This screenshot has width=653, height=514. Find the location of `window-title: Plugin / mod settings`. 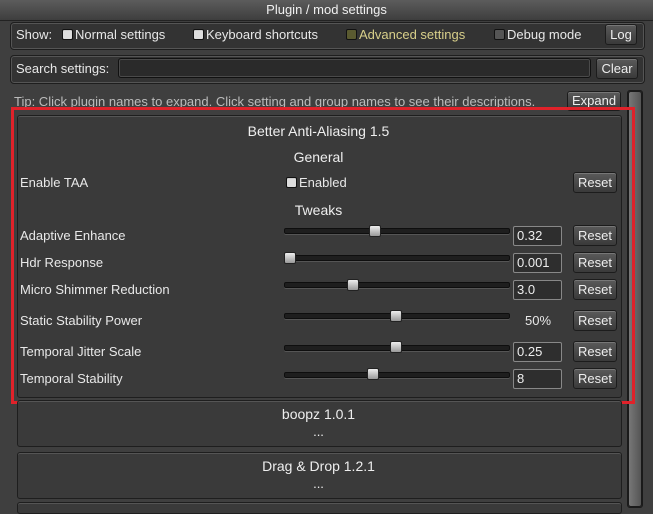

window-title: Plugin / mod settings is located at coordinates (326, 10).